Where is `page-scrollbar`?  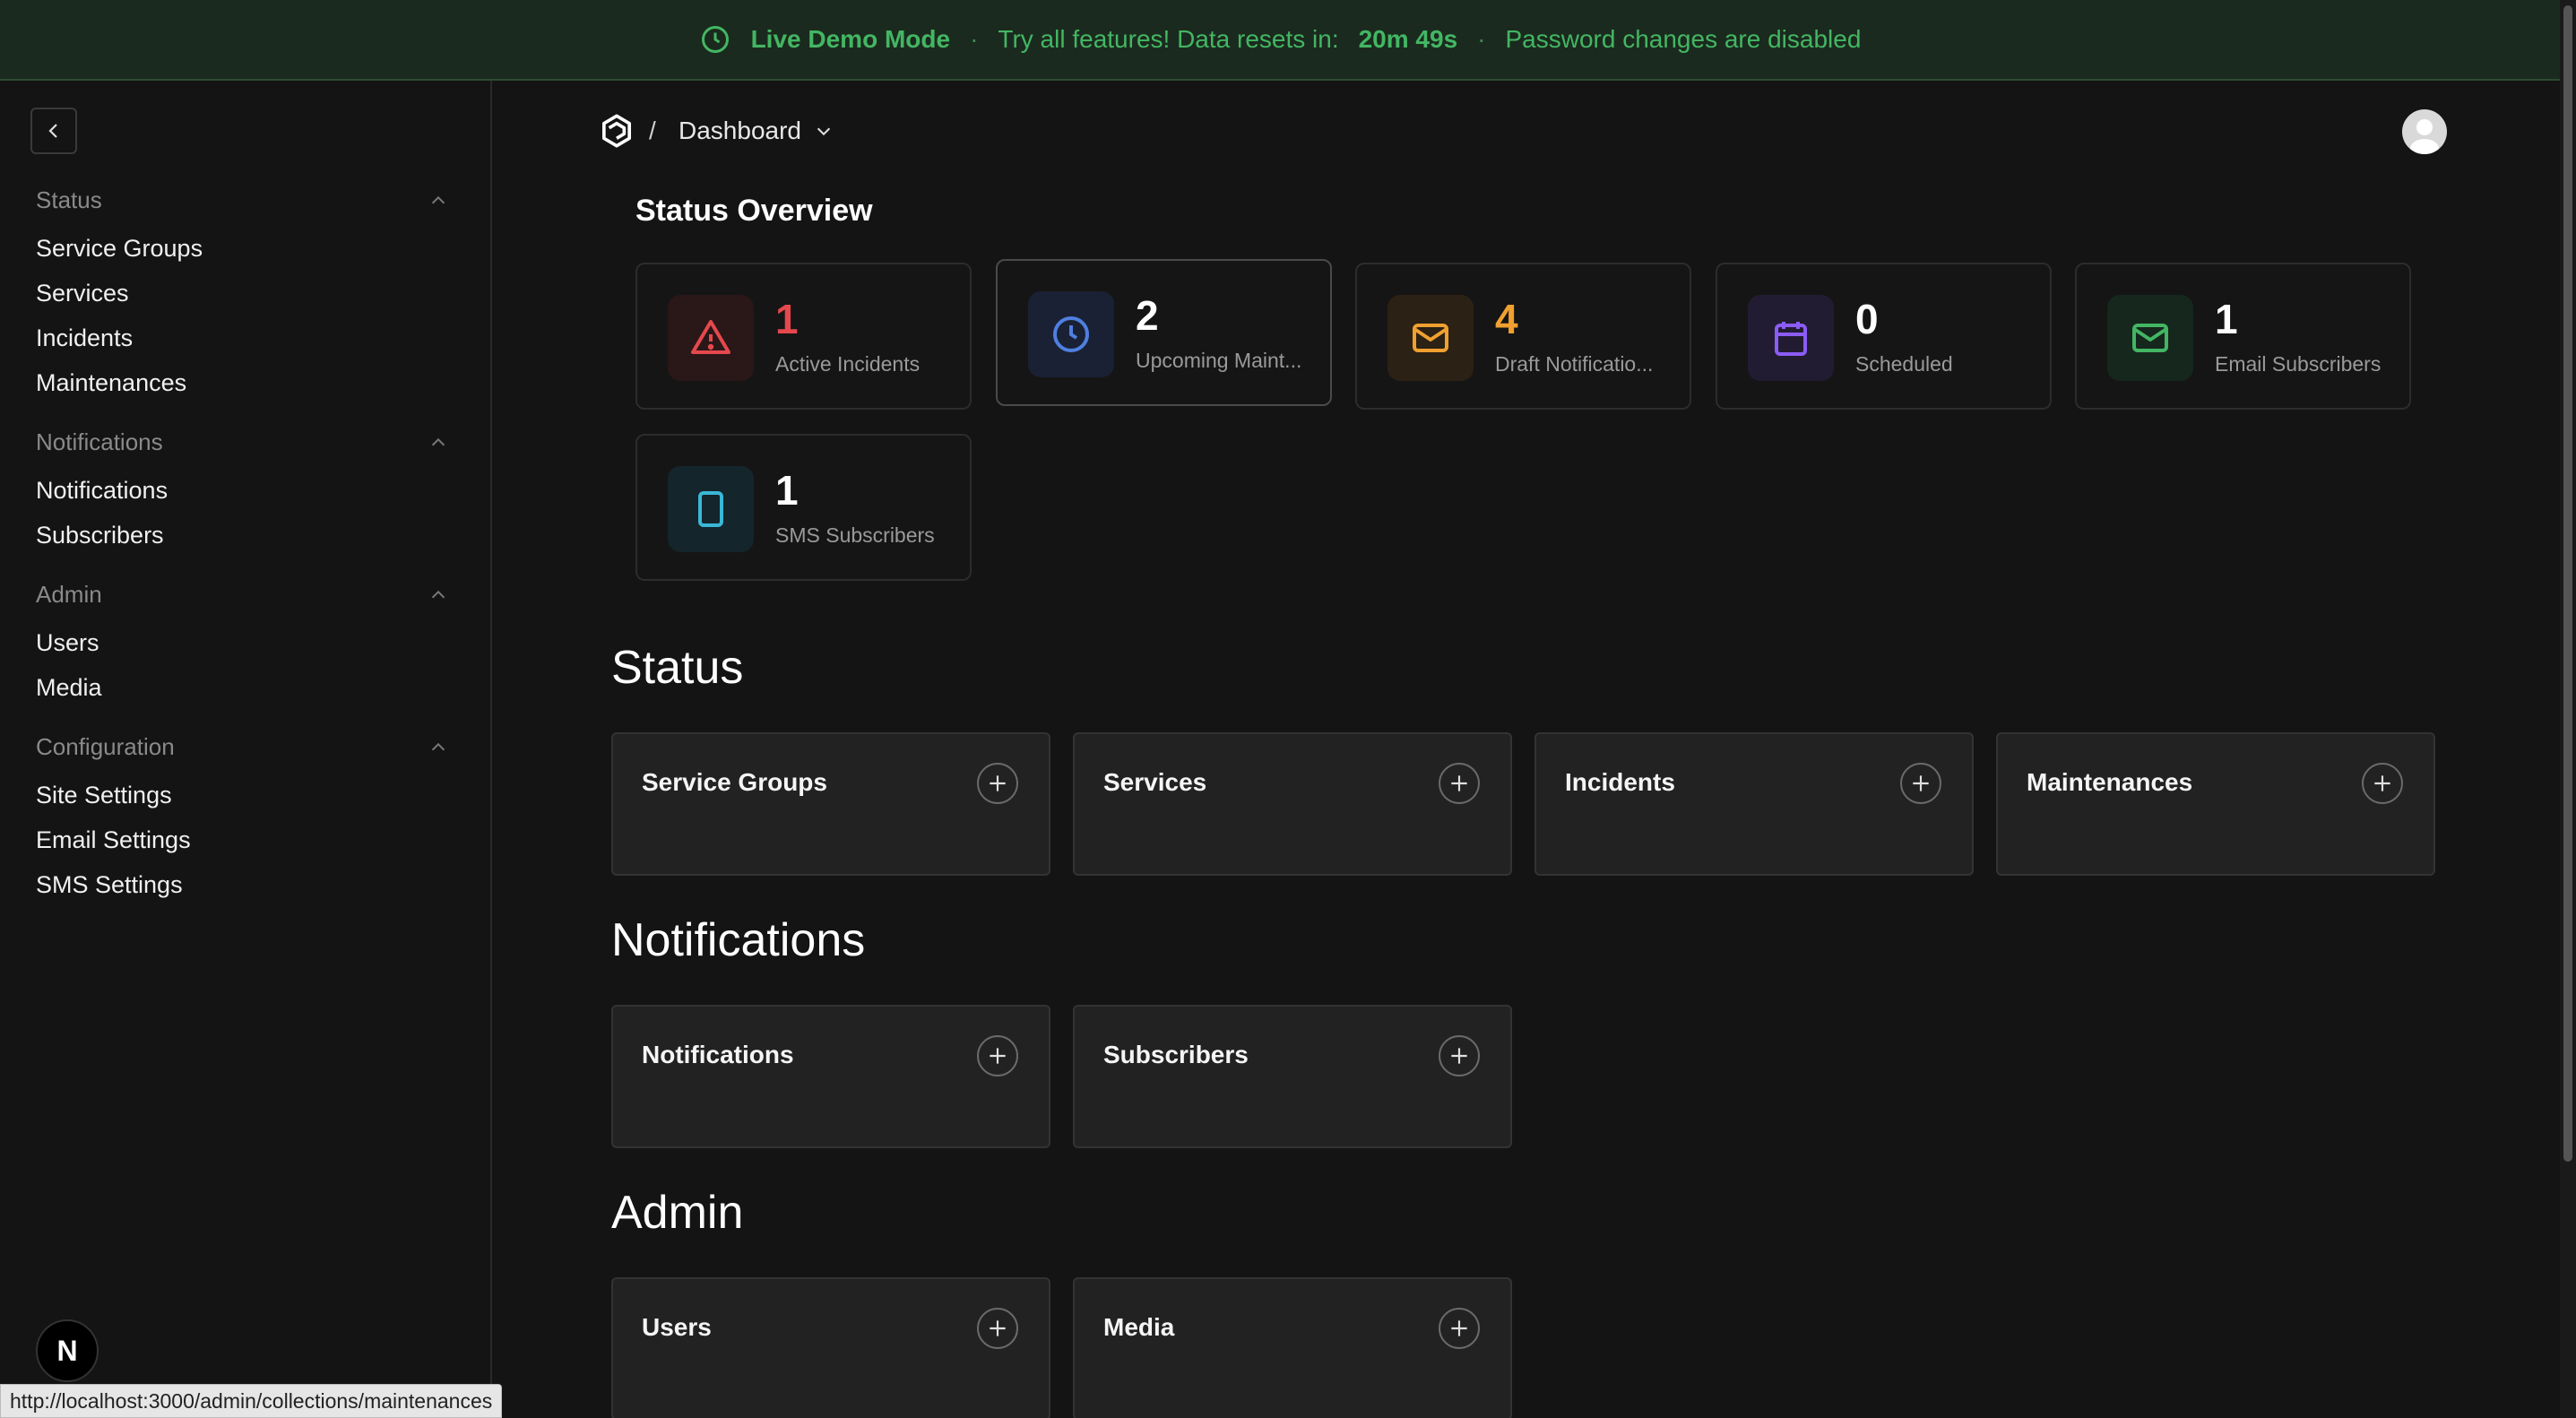 page-scrollbar is located at coordinates (2568, 709).